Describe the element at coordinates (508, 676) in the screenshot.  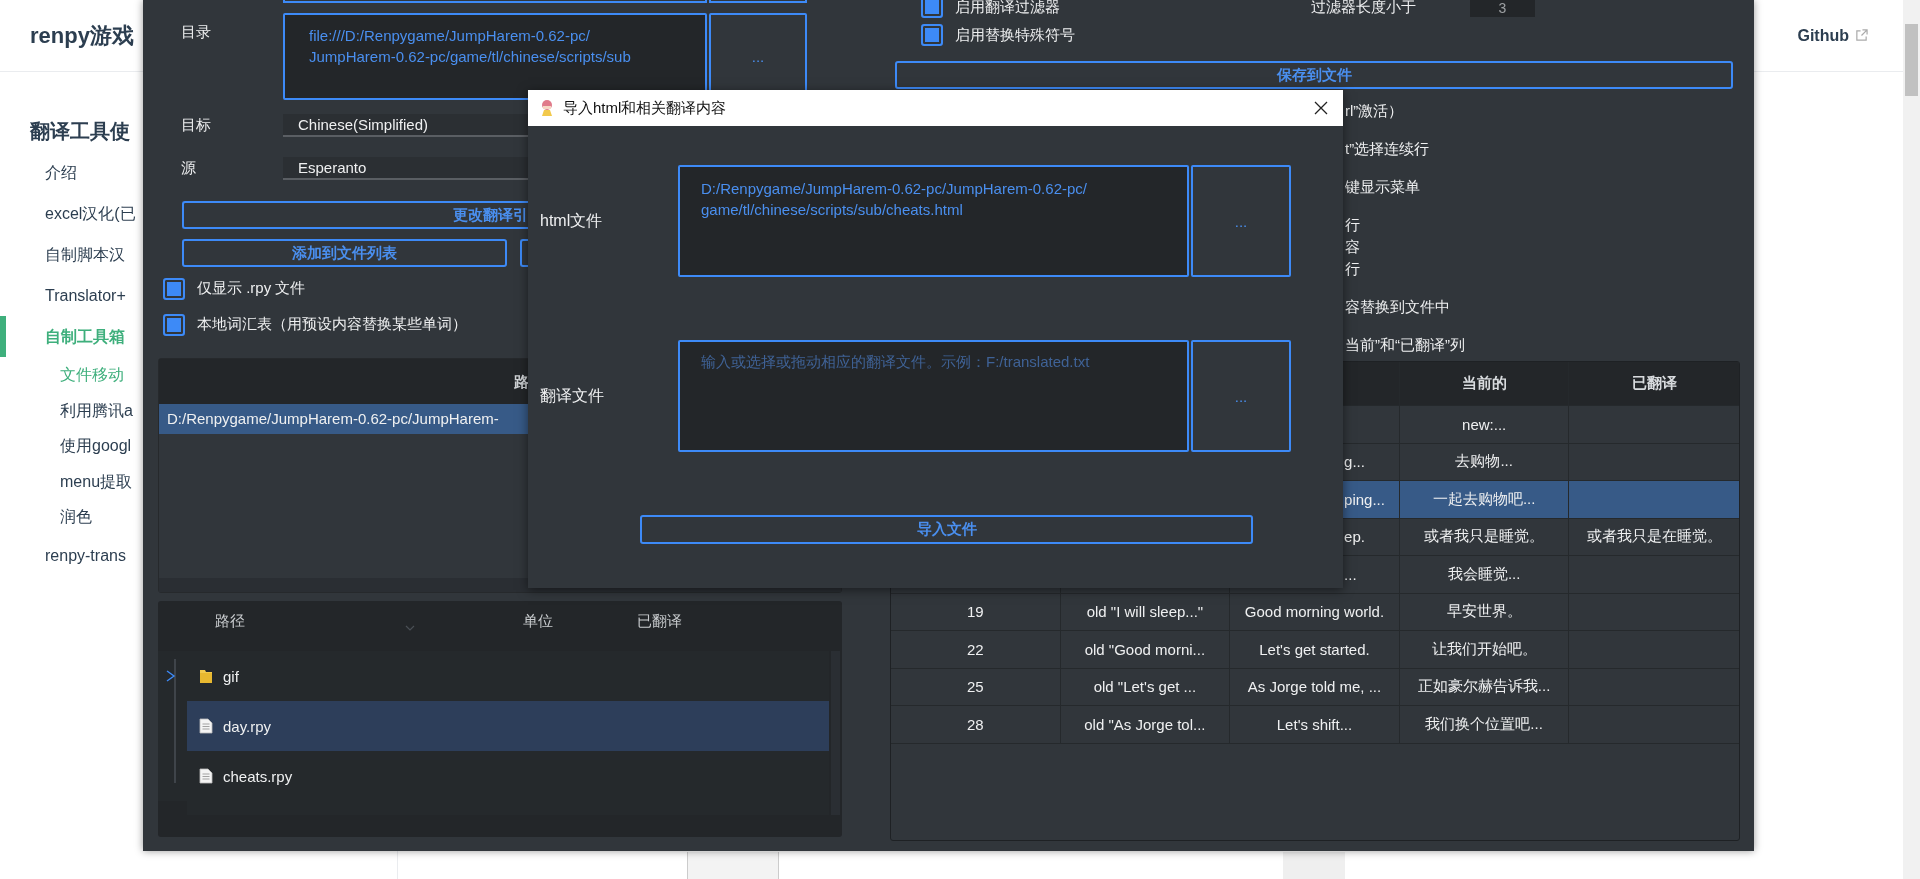
I see `tree-item: gif` at that location.